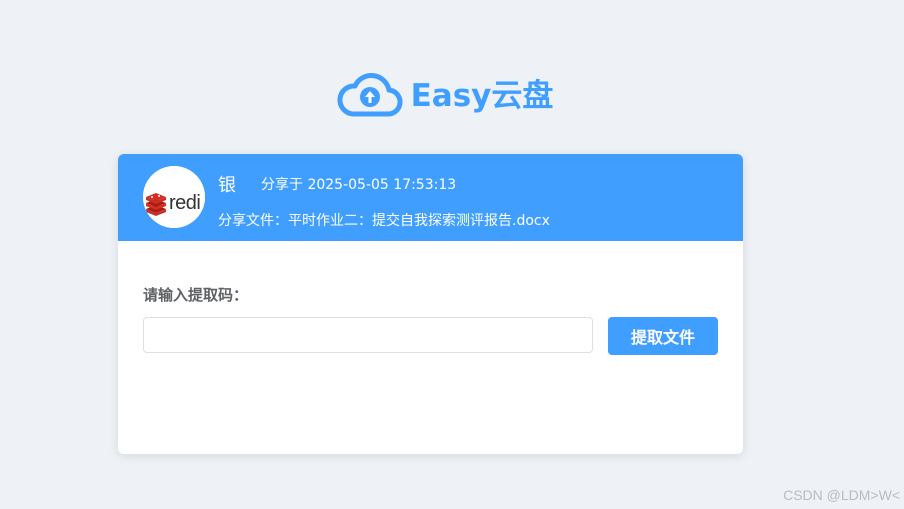  I want to click on cloud-upload-icon, so click(370, 95).